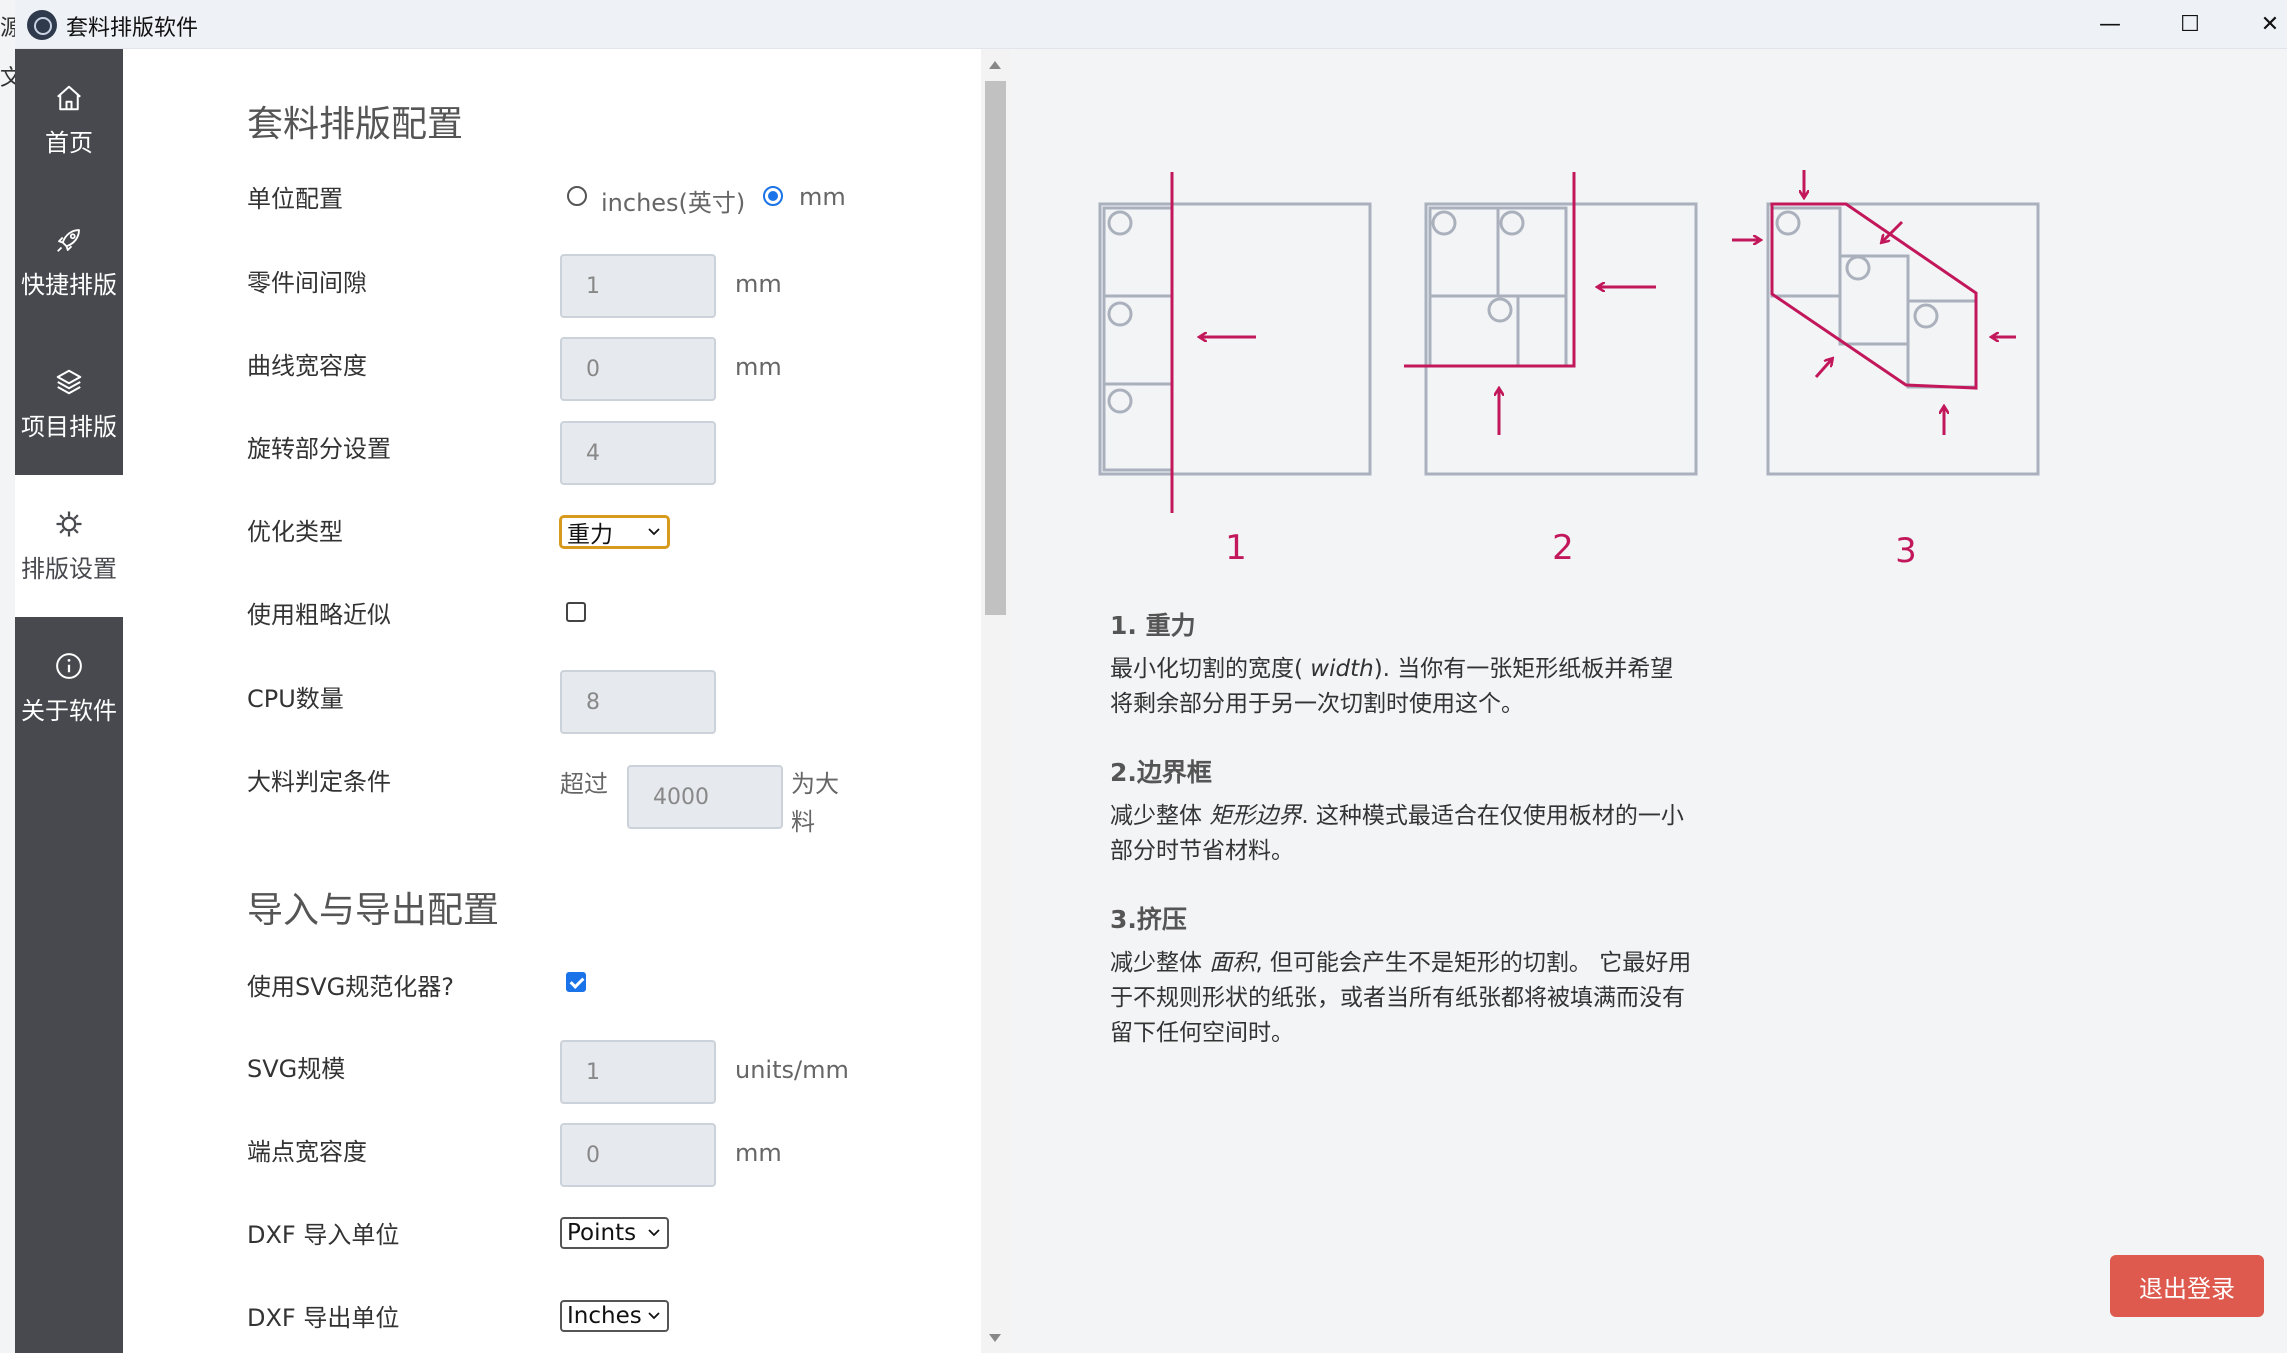  What do you see at coordinates (1397, 833) in the screenshot?
I see `mode-bounding-box-description: 减少整体 矩形边界. 这种模式最适合在仅使用板材的一小 部分时节省材料。` at bounding box center [1397, 833].